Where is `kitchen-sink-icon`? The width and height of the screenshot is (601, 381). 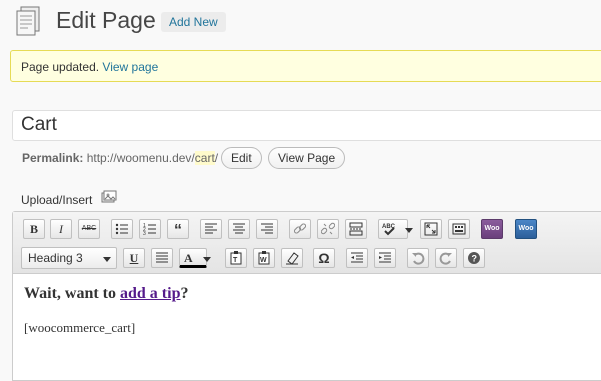
kitchen-sink-icon is located at coordinates (459, 229).